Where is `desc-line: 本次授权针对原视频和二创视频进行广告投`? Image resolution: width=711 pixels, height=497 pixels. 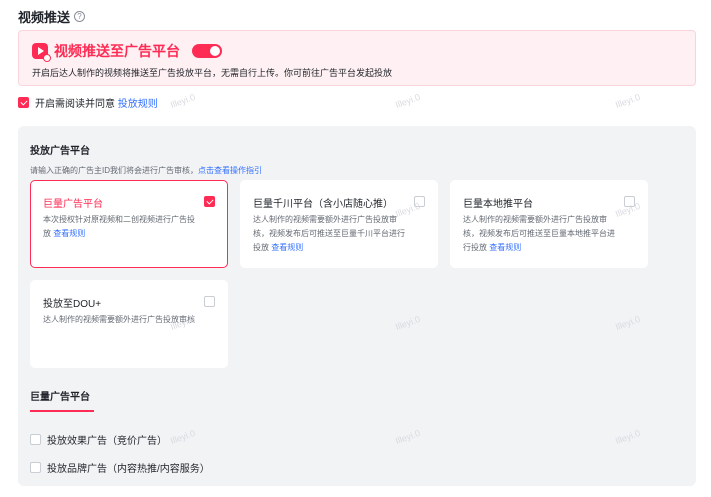 desc-line: 本次授权针对原视频和二创视频进行广告投 is located at coordinates (119, 219).